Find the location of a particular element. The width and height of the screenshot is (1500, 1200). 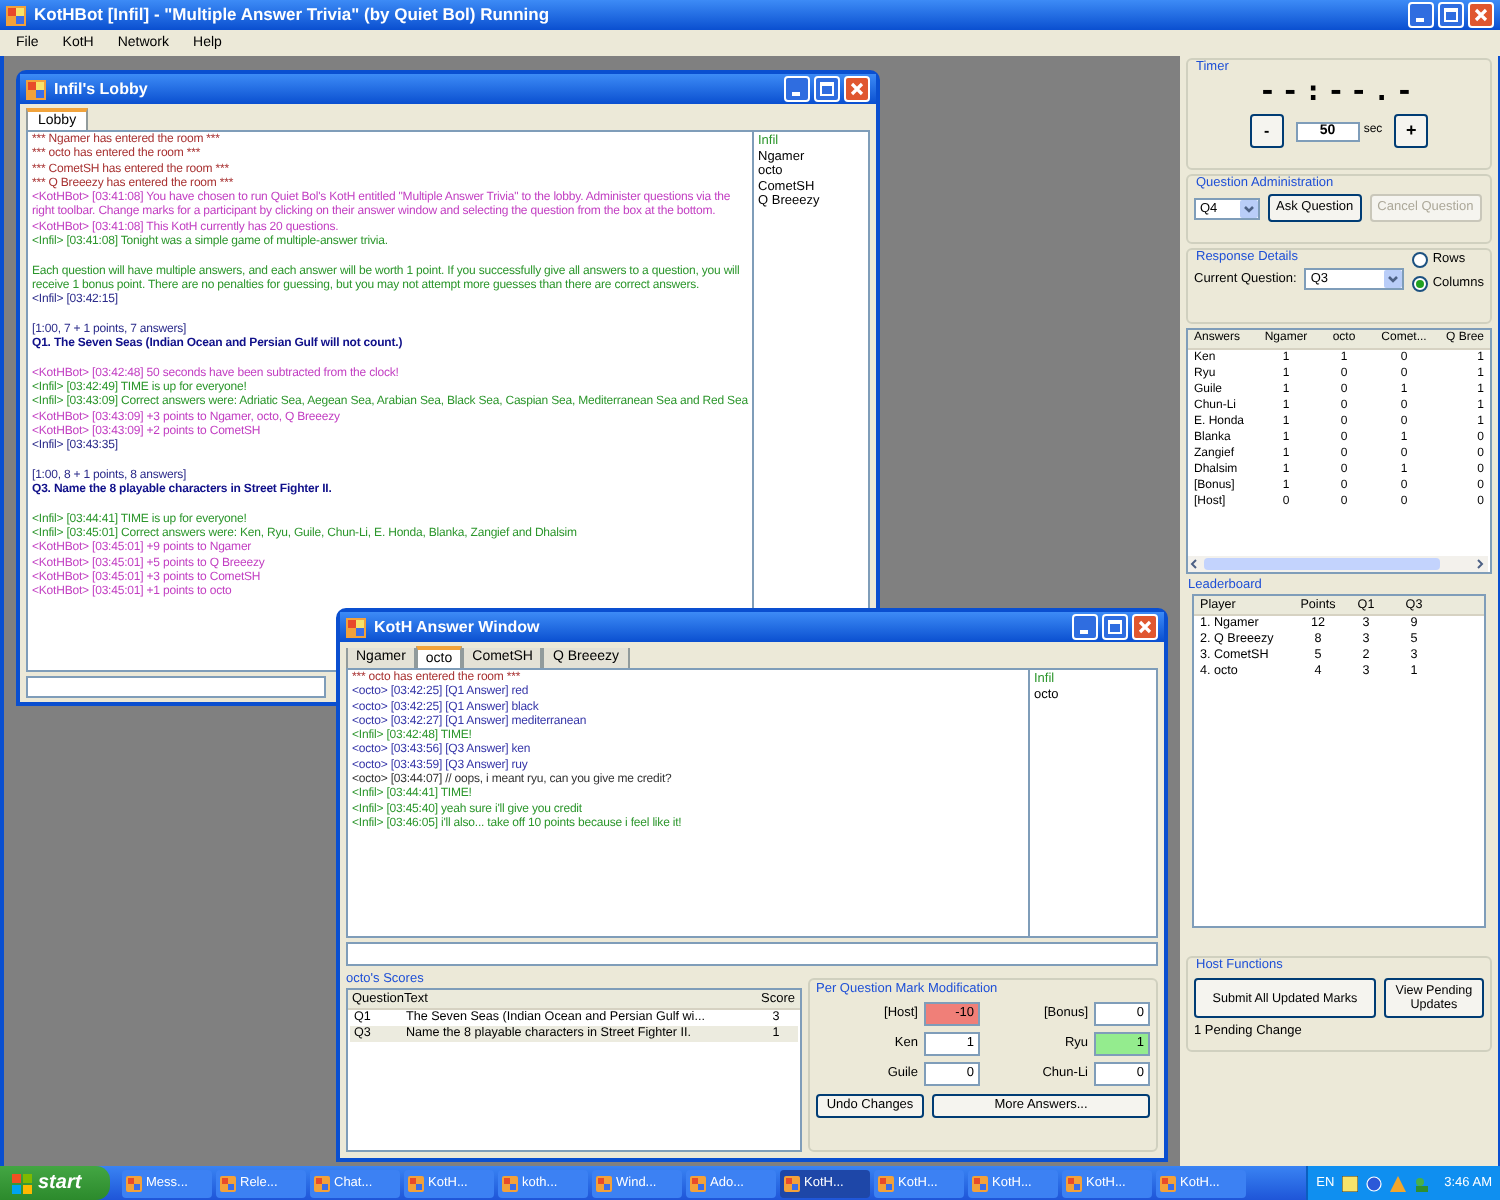

timer-display: --:--.- is located at coordinates (1338, 92).